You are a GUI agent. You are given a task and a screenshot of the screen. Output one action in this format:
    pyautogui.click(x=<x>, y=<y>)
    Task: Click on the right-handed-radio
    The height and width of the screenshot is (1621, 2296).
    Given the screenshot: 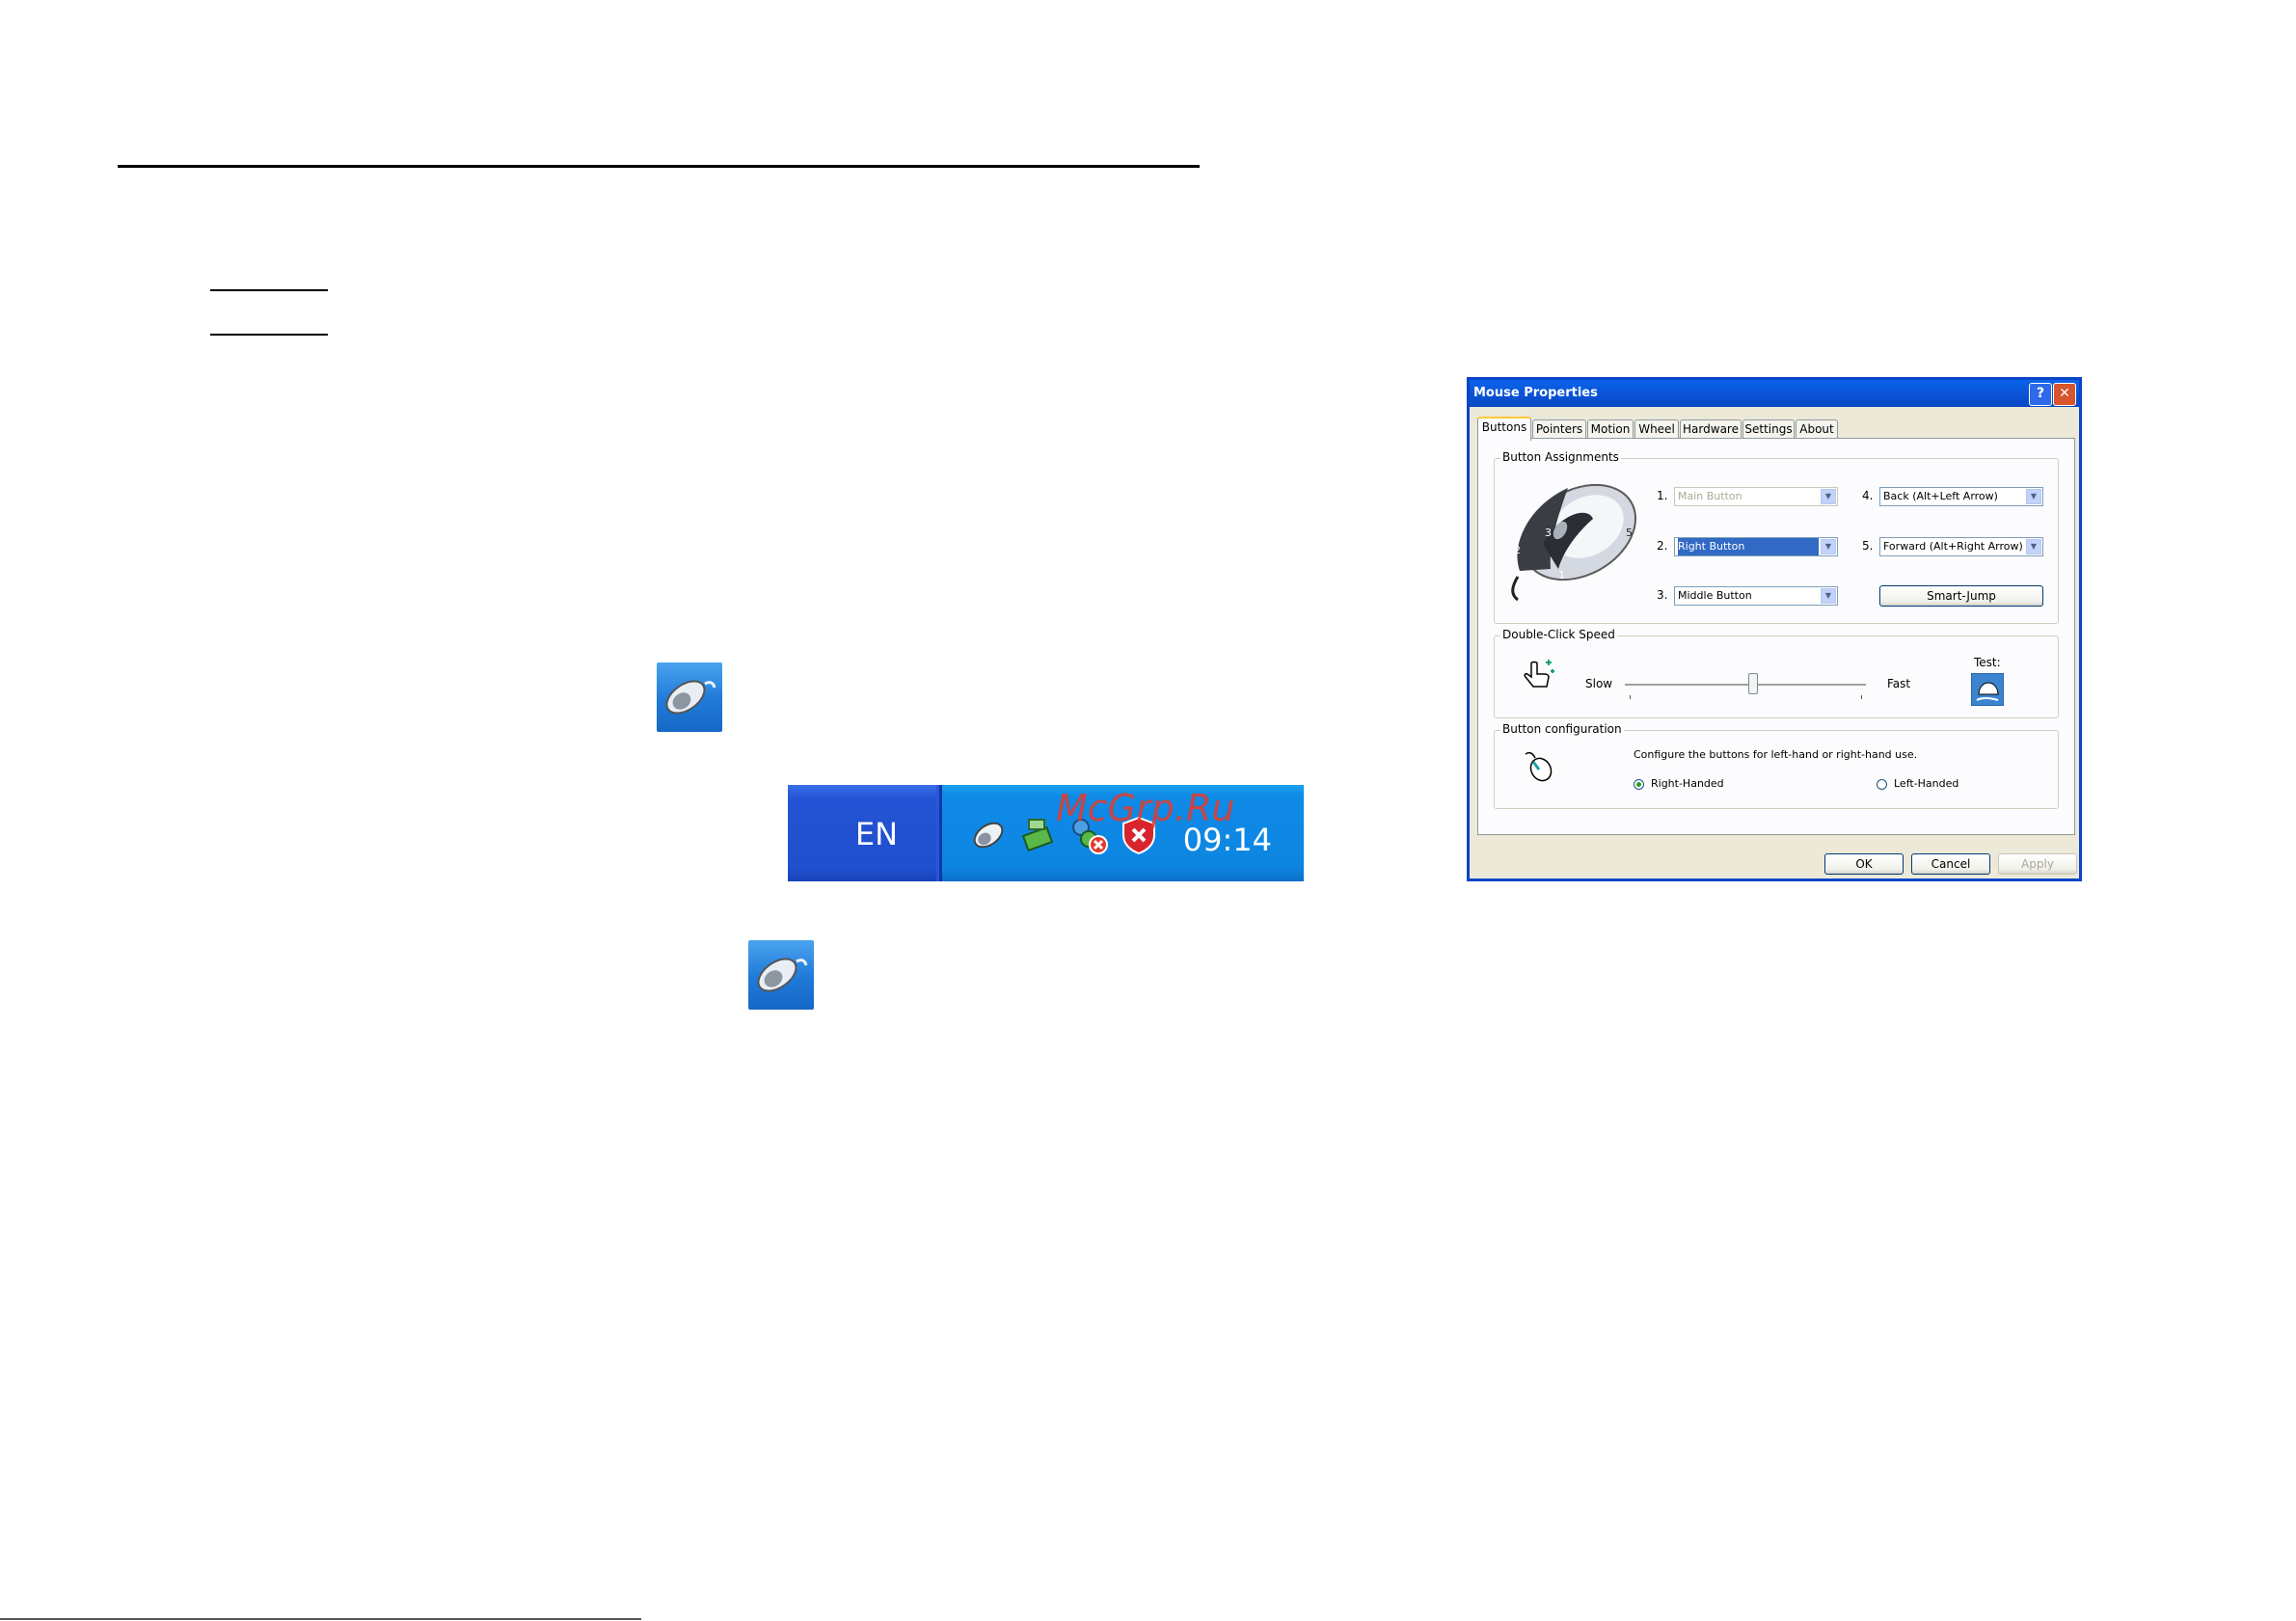 What is the action you would take?
    pyautogui.click(x=1639, y=784)
    